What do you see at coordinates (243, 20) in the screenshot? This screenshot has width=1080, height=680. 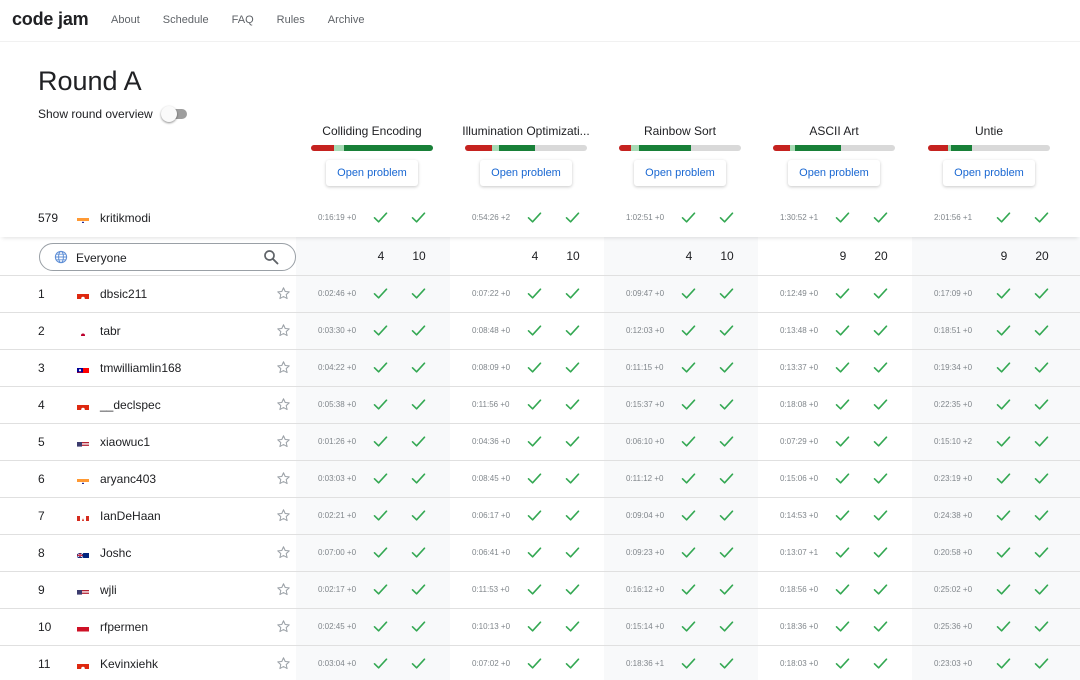 I see `nav-link-faq: FAQ` at bounding box center [243, 20].